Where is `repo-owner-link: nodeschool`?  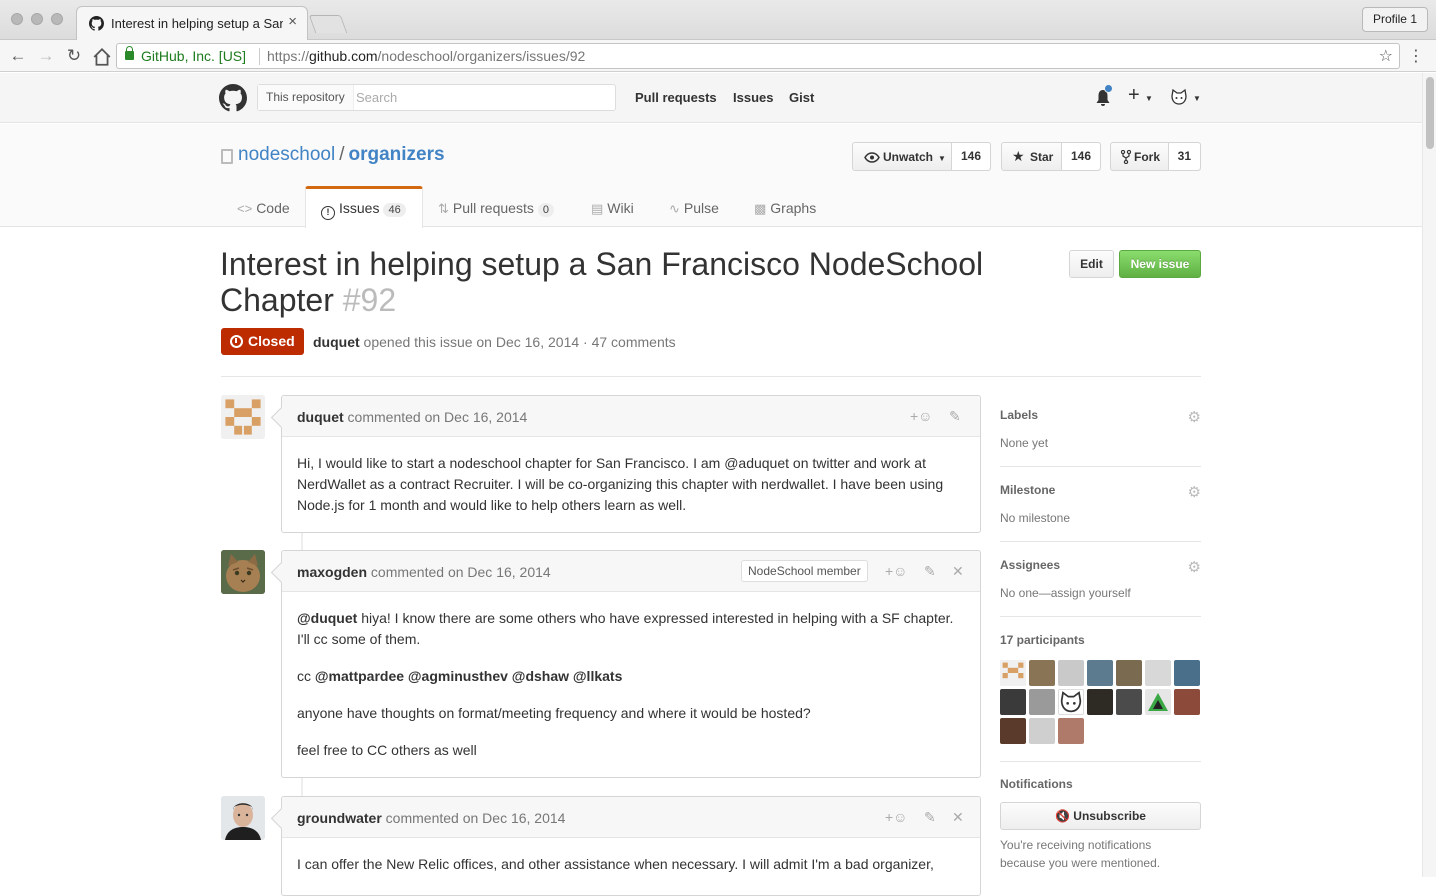
repo-owner-link: nodeschool is located at coordinates (286, 154).